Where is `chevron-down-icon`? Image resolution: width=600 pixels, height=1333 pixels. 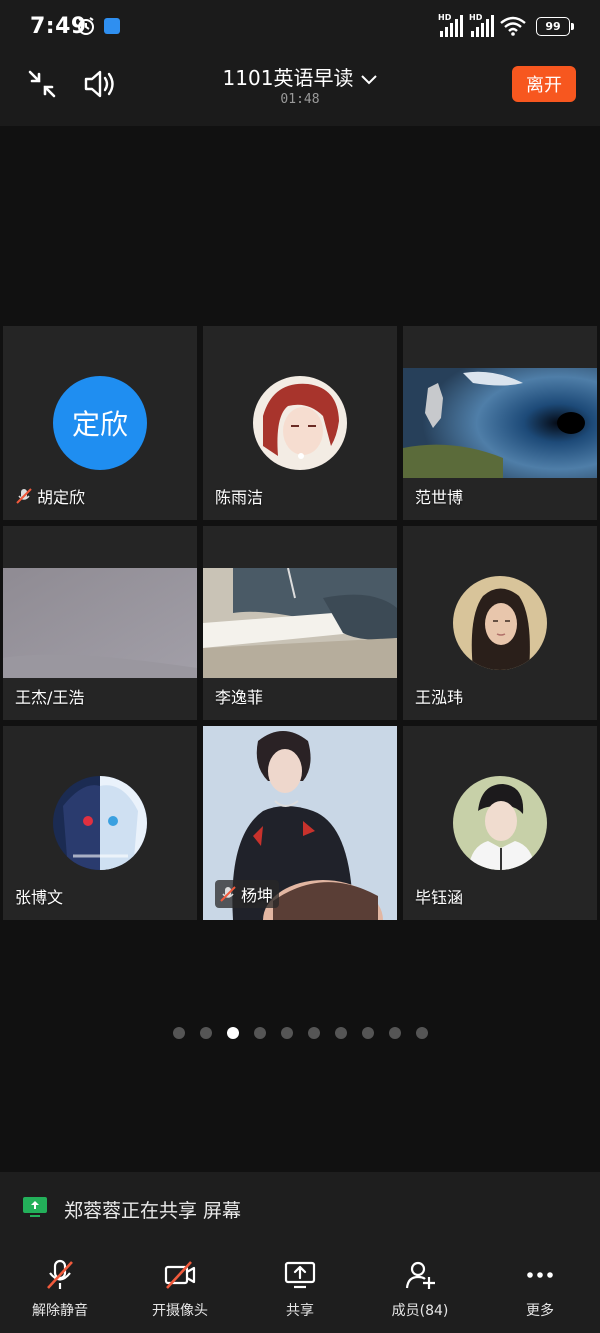
chevron-down-icon is located at coordinates (369, 79).